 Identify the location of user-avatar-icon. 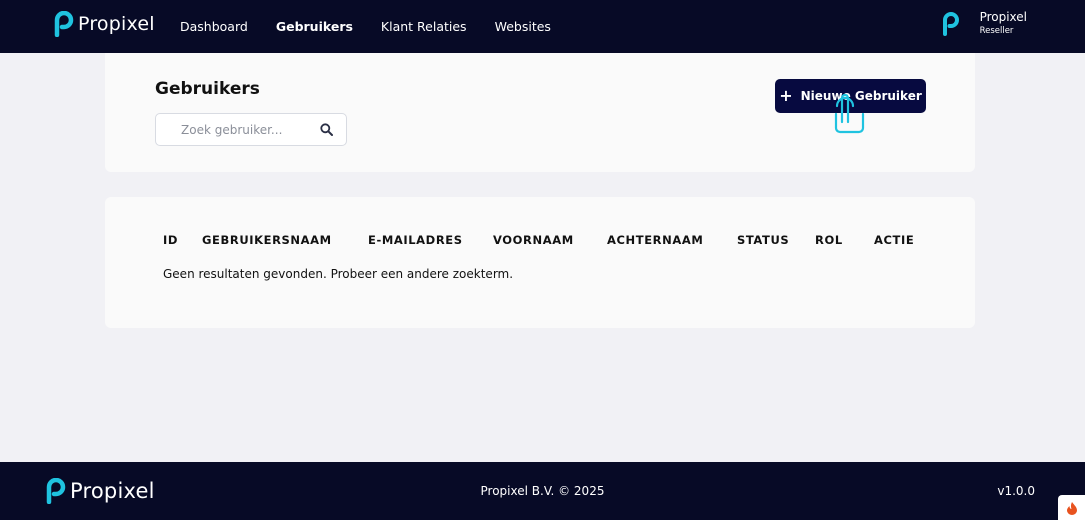
(950, 23).